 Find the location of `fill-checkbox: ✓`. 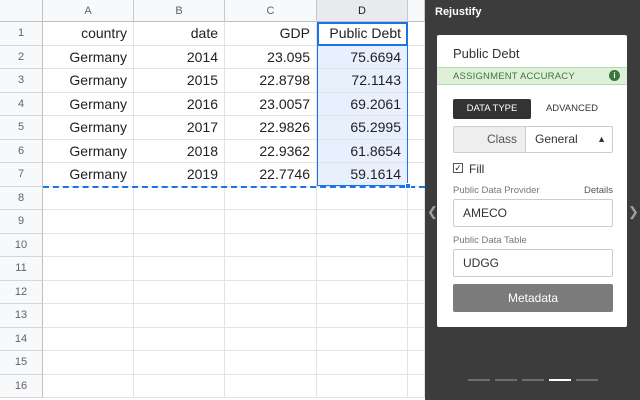

fill-checkbox: ✓ is located at coordinates (458, 168).